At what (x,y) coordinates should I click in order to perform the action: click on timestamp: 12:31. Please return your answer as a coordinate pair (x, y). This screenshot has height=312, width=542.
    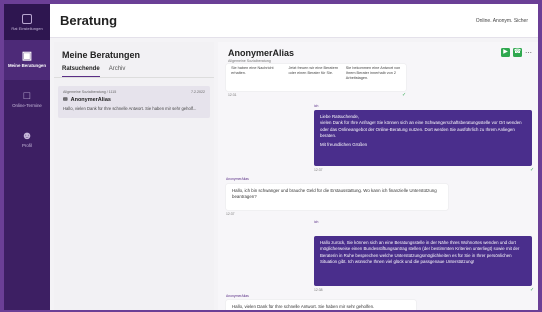
    Looking at the image, I should click on (232, 95).